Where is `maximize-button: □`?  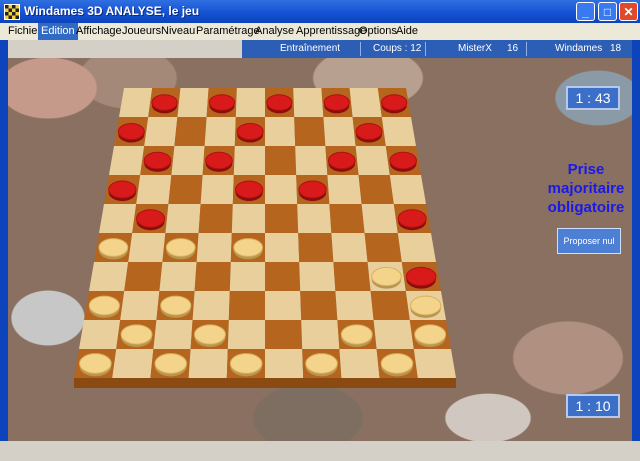 maximize-button: □ is located at coordinates (607, 11).